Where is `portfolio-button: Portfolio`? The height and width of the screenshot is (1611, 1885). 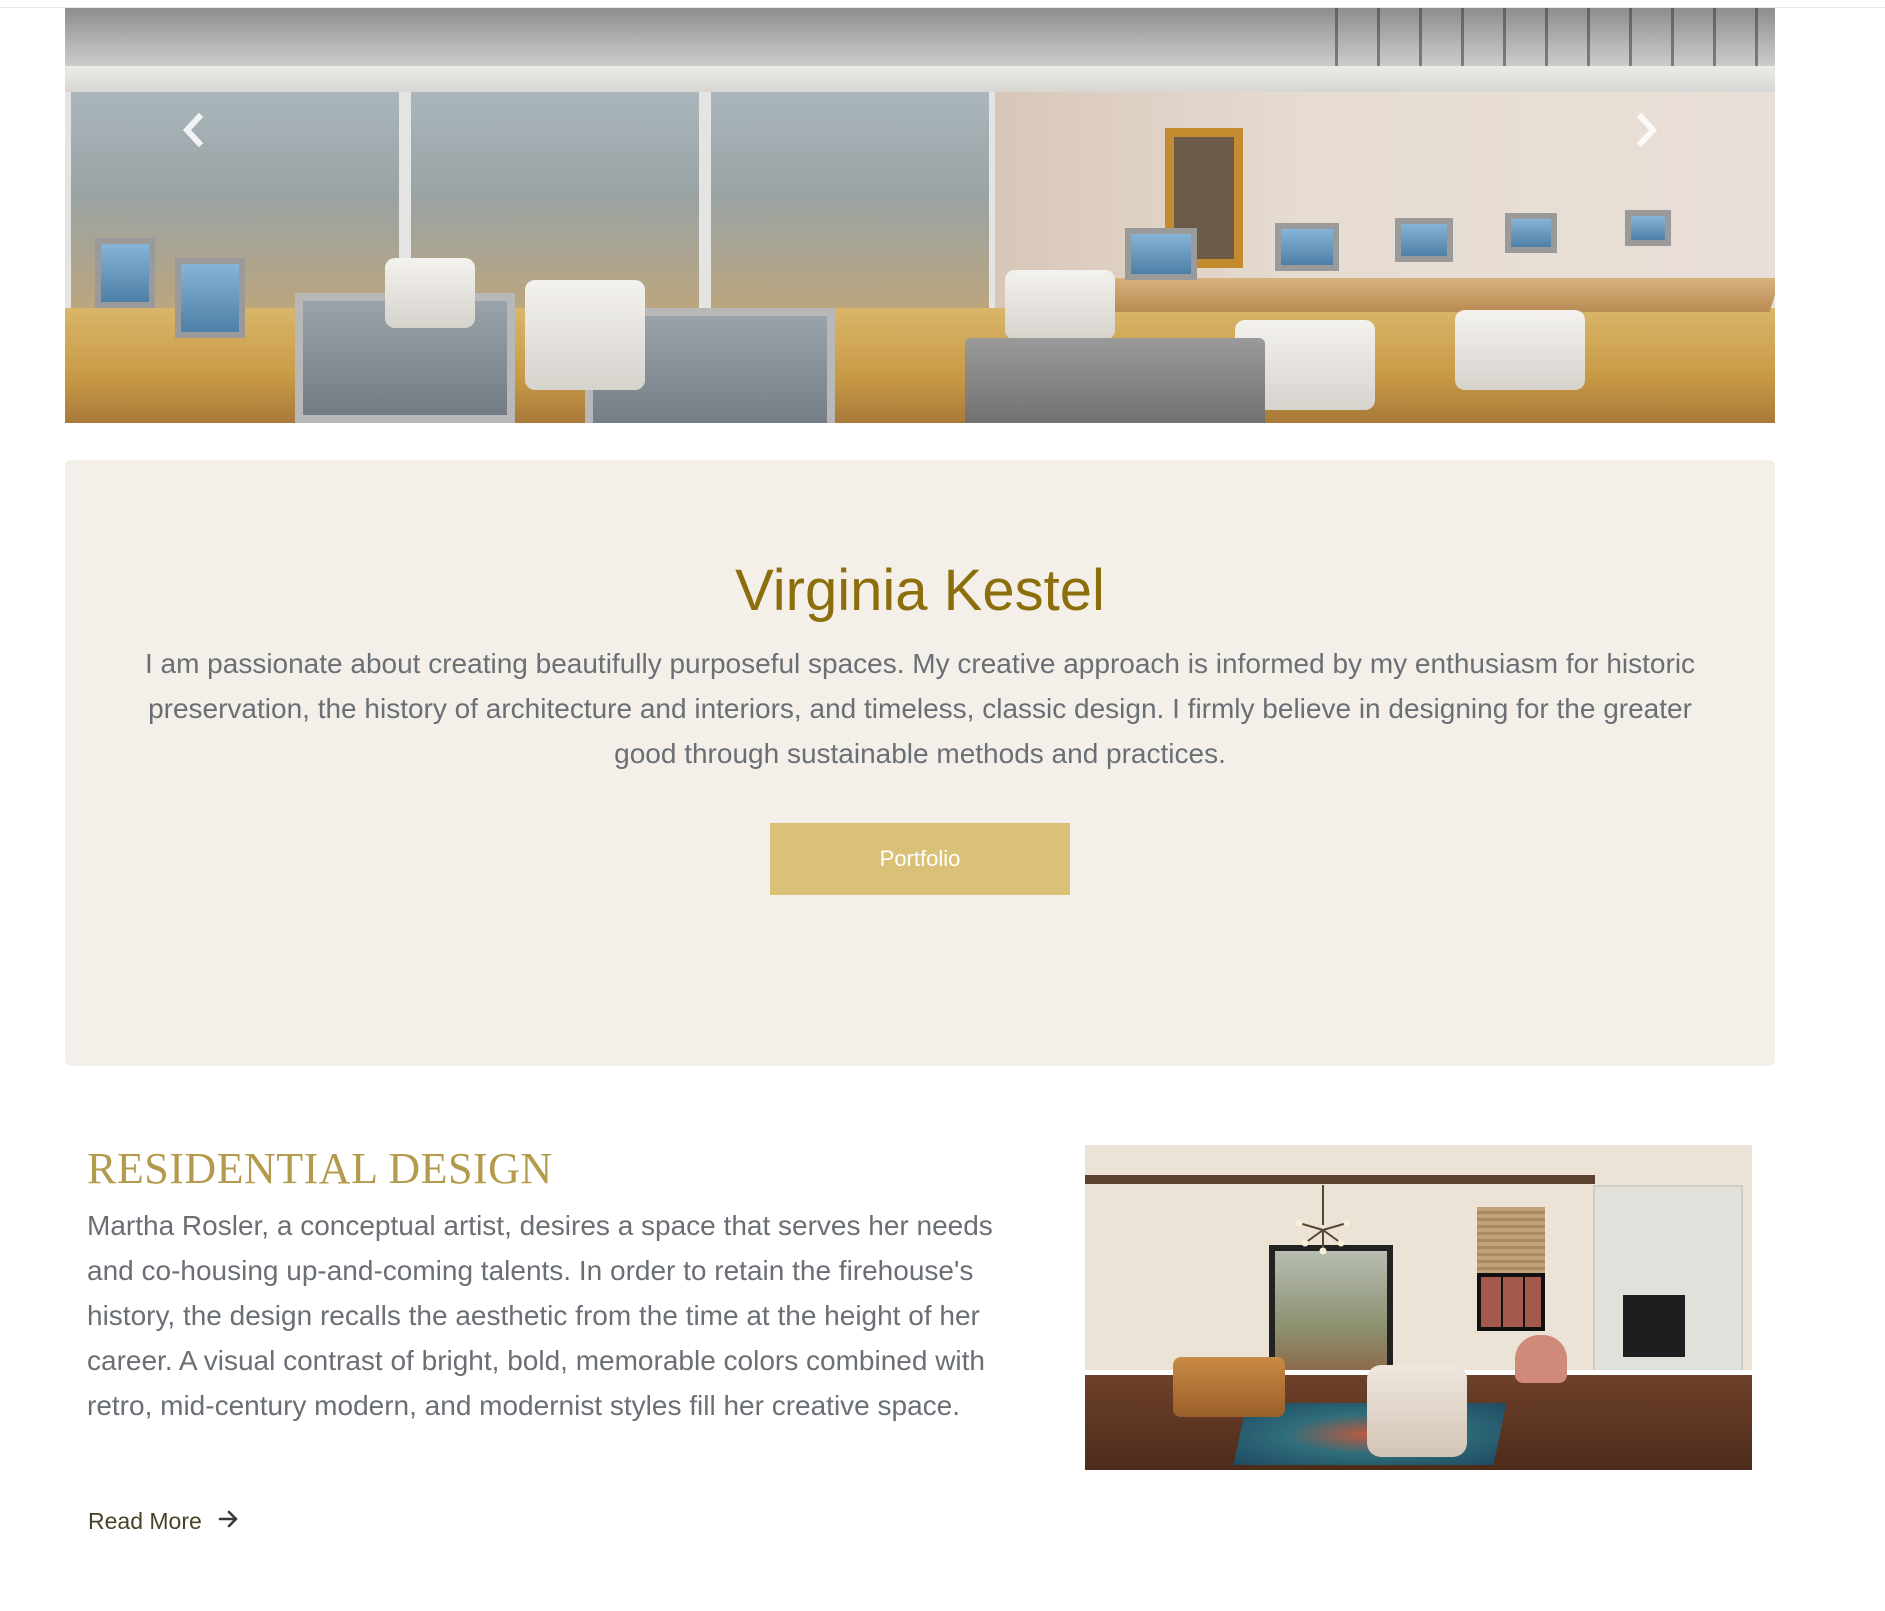
portfolio-button: Portfolio is located at coordinates (920, 859).